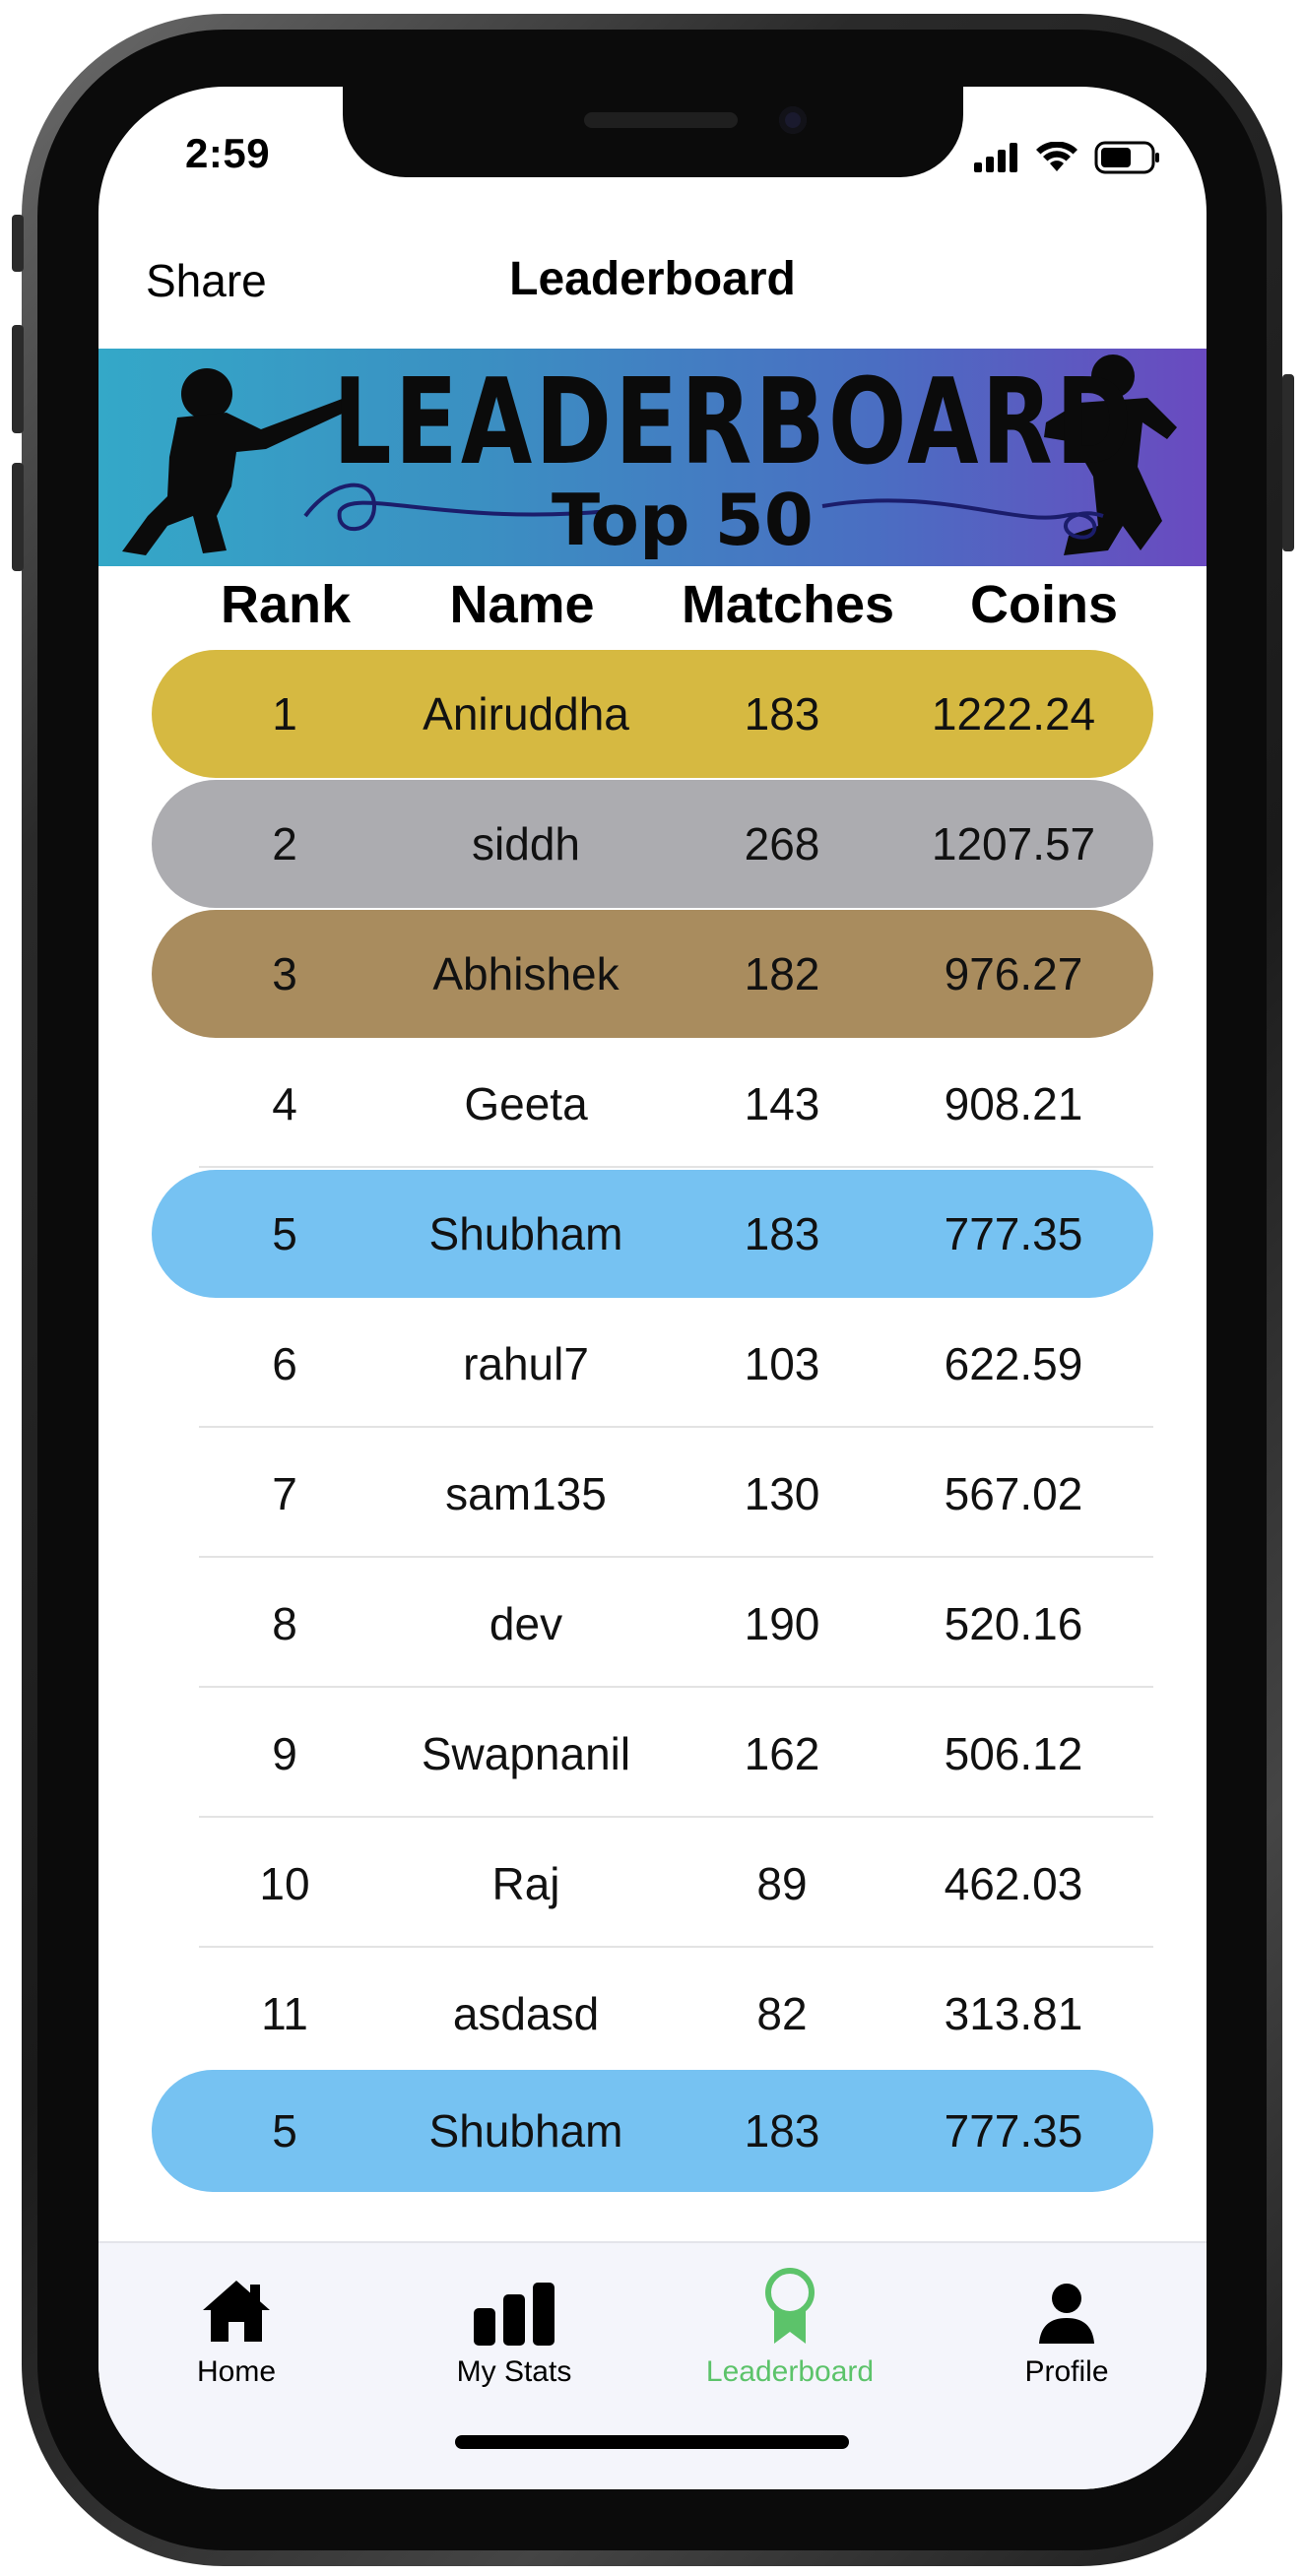  I want to click on volume-down-button, so click(18, 517).